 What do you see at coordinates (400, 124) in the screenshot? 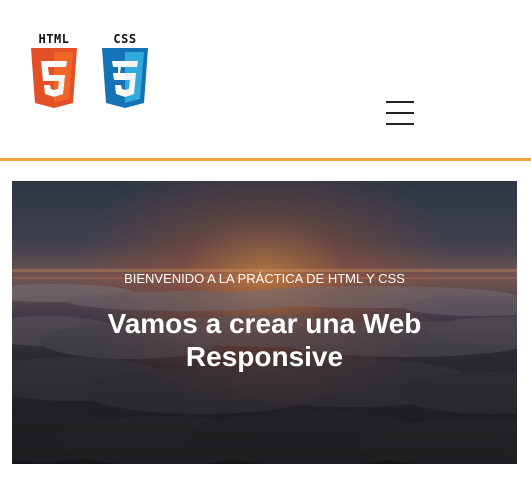
I see `hamburger-menu-icon-line-bottom` at bounding box center [400, 124].